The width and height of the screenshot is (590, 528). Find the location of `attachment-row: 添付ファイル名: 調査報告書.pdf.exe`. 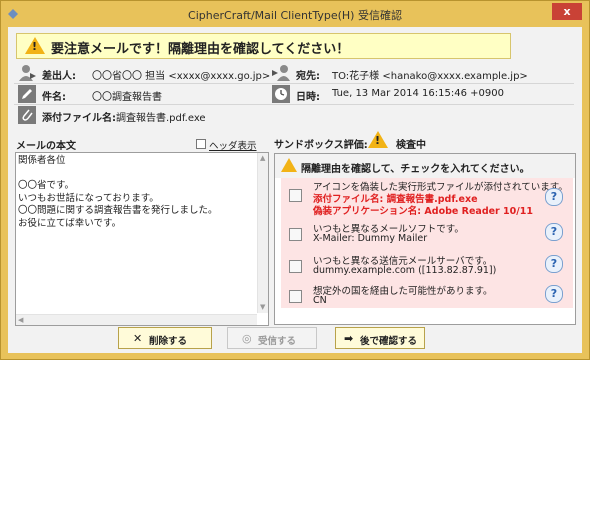

attachment-row: 添付ファイル名: 調査報告書.pdf.exe is located at coordinates (168, 116).